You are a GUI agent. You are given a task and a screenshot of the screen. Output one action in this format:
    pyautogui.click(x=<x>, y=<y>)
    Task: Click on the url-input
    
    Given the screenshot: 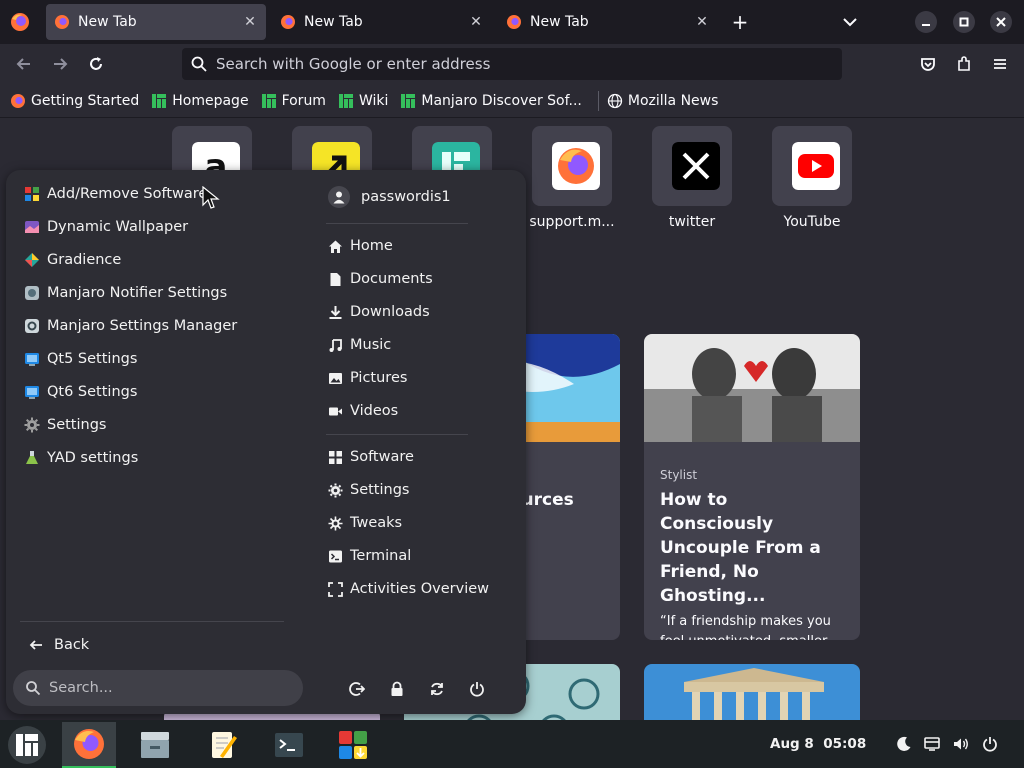 What is the action you would take?
    pyautogui.click(x=516, y=64)
    